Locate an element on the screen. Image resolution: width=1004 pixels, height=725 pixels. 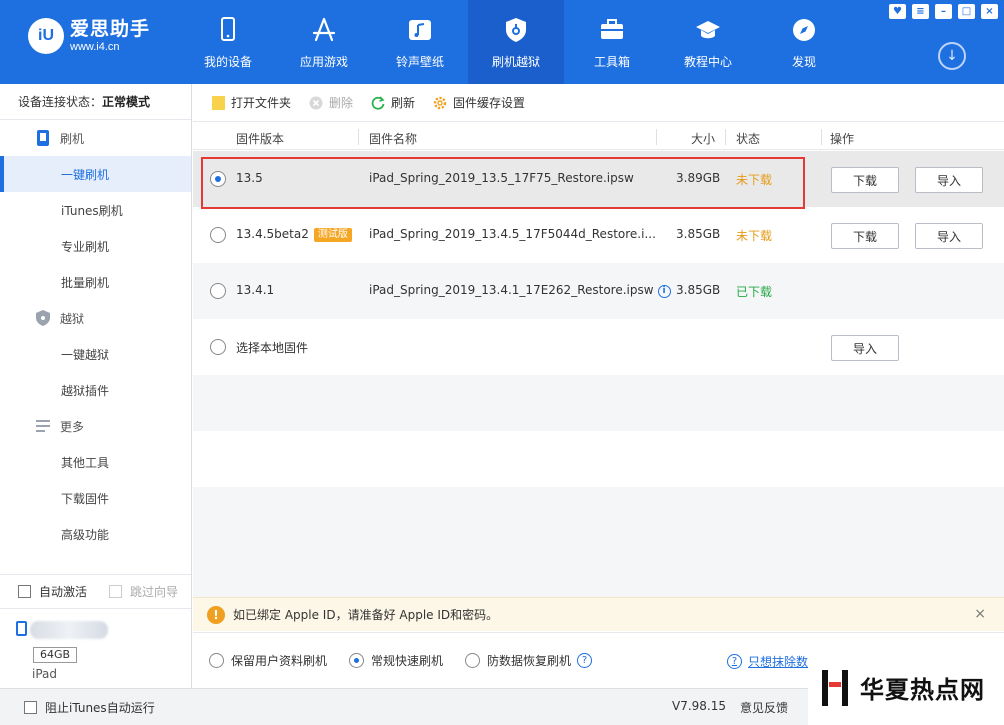
app-logo: iU 爱思助手 www.i4.cn is located at coordinates (89, 36).